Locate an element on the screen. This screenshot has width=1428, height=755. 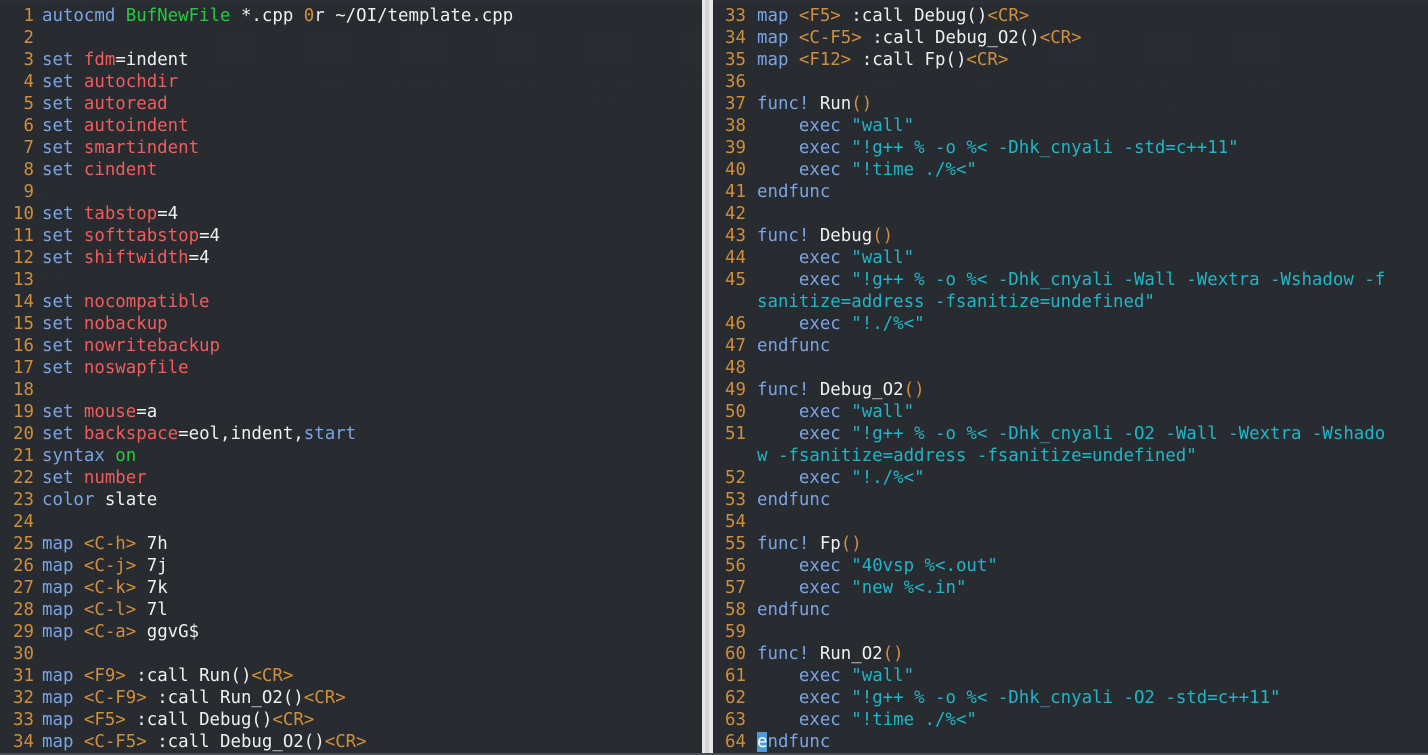
code-line: 35 map <F12> :call Fp()<CR> is located at coordinates (1070, 60).